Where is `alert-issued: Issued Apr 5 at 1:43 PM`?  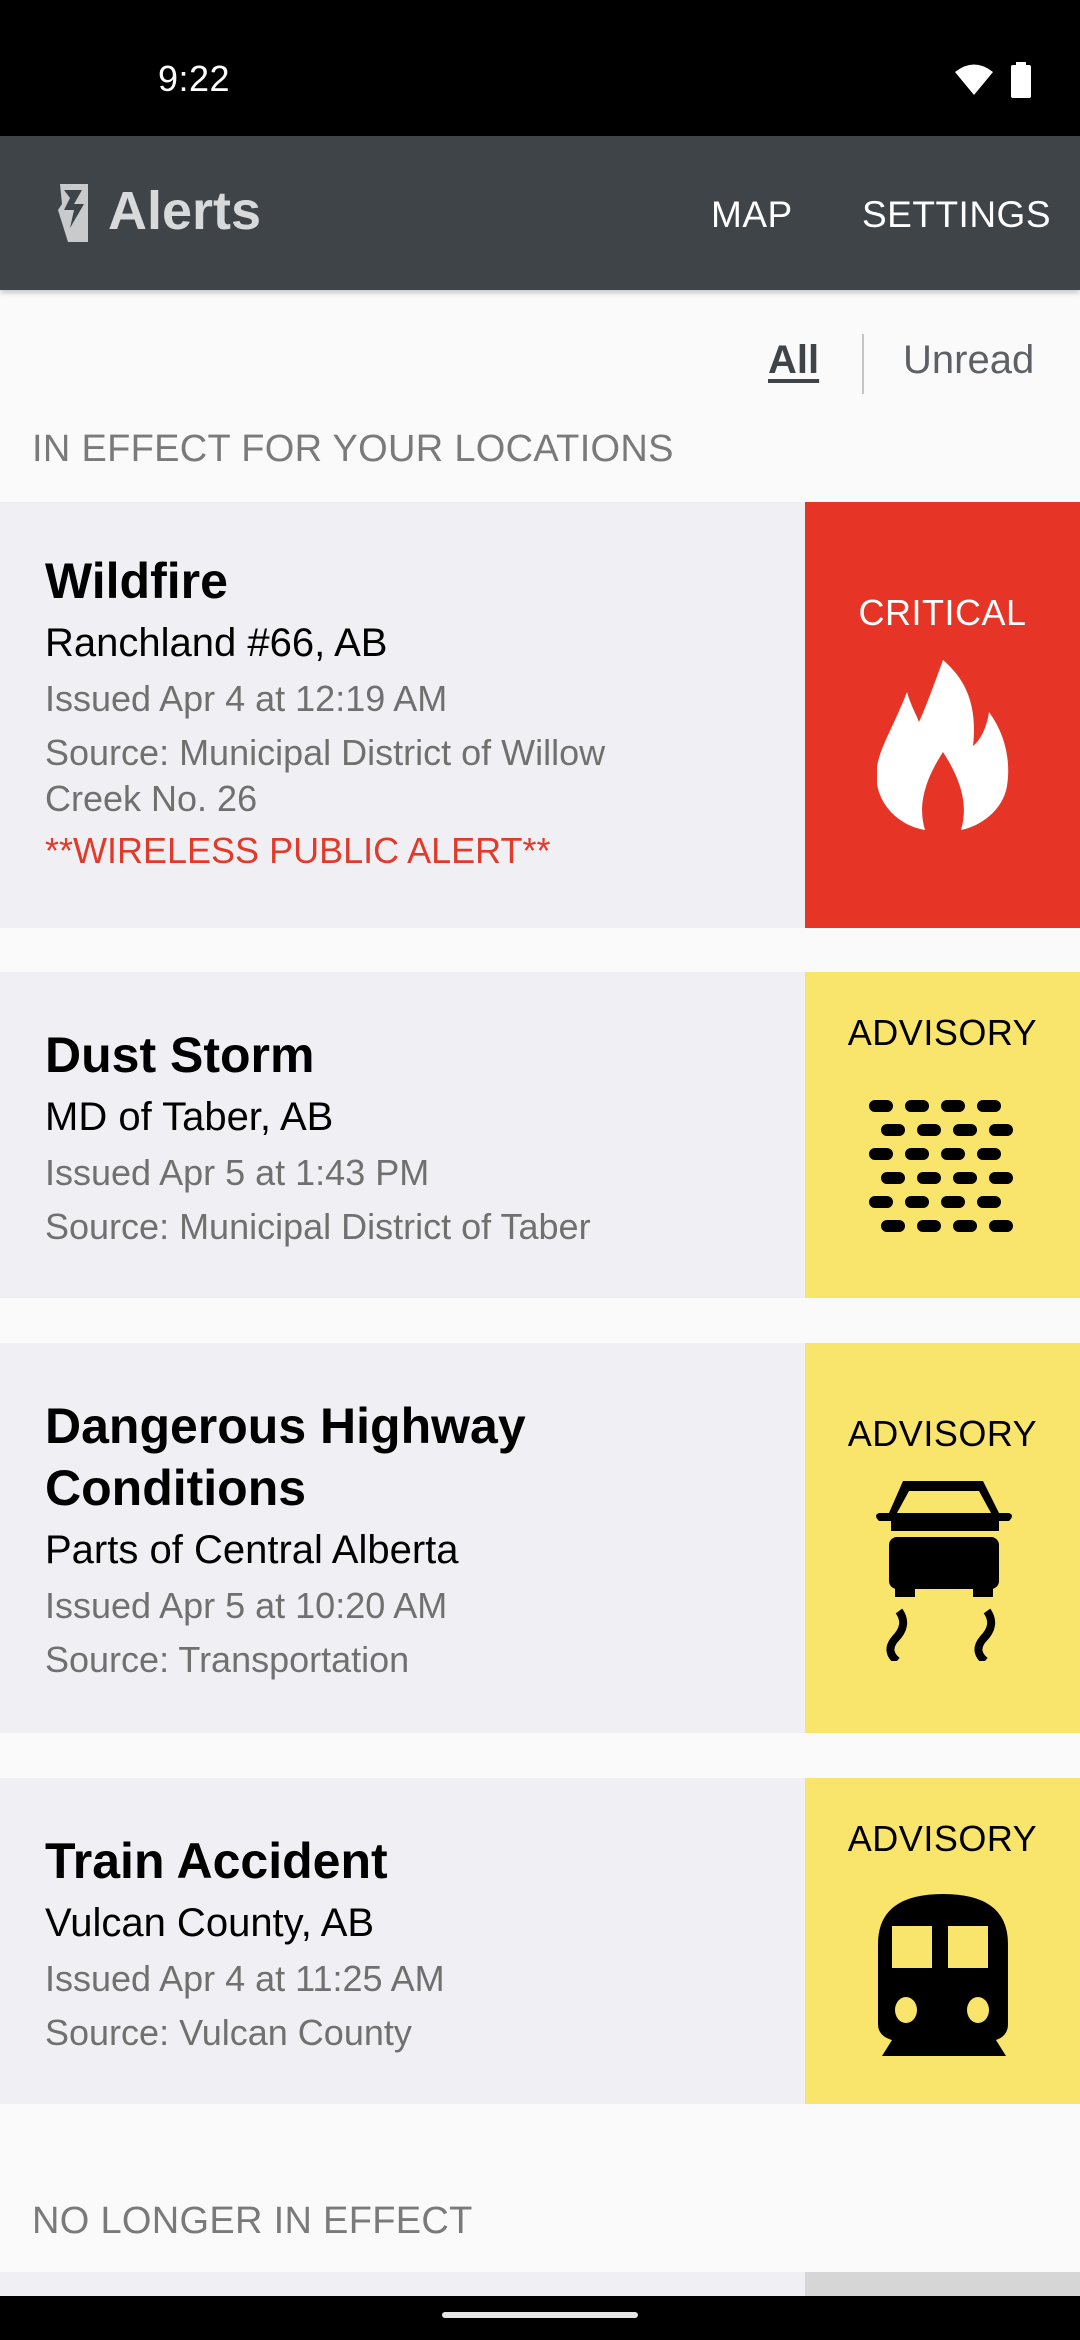 alert-issued: Issued Apr 5 at 1:43 PM is located at coordinates (237, 1172).